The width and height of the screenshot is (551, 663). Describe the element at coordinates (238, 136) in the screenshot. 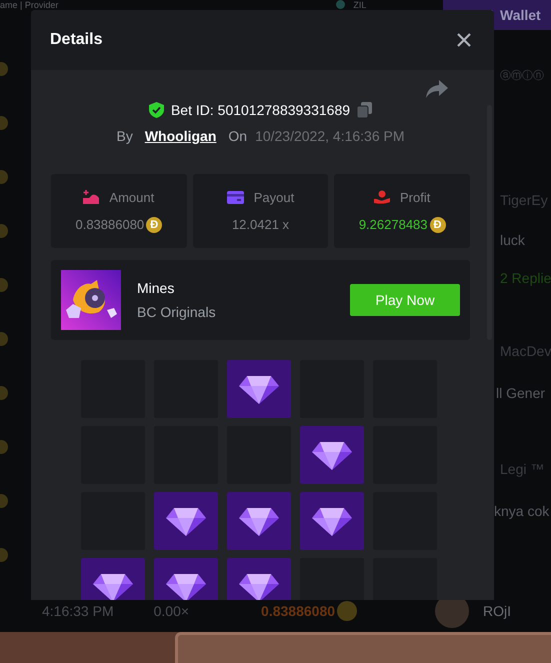

I see `on-label: On` at that location.